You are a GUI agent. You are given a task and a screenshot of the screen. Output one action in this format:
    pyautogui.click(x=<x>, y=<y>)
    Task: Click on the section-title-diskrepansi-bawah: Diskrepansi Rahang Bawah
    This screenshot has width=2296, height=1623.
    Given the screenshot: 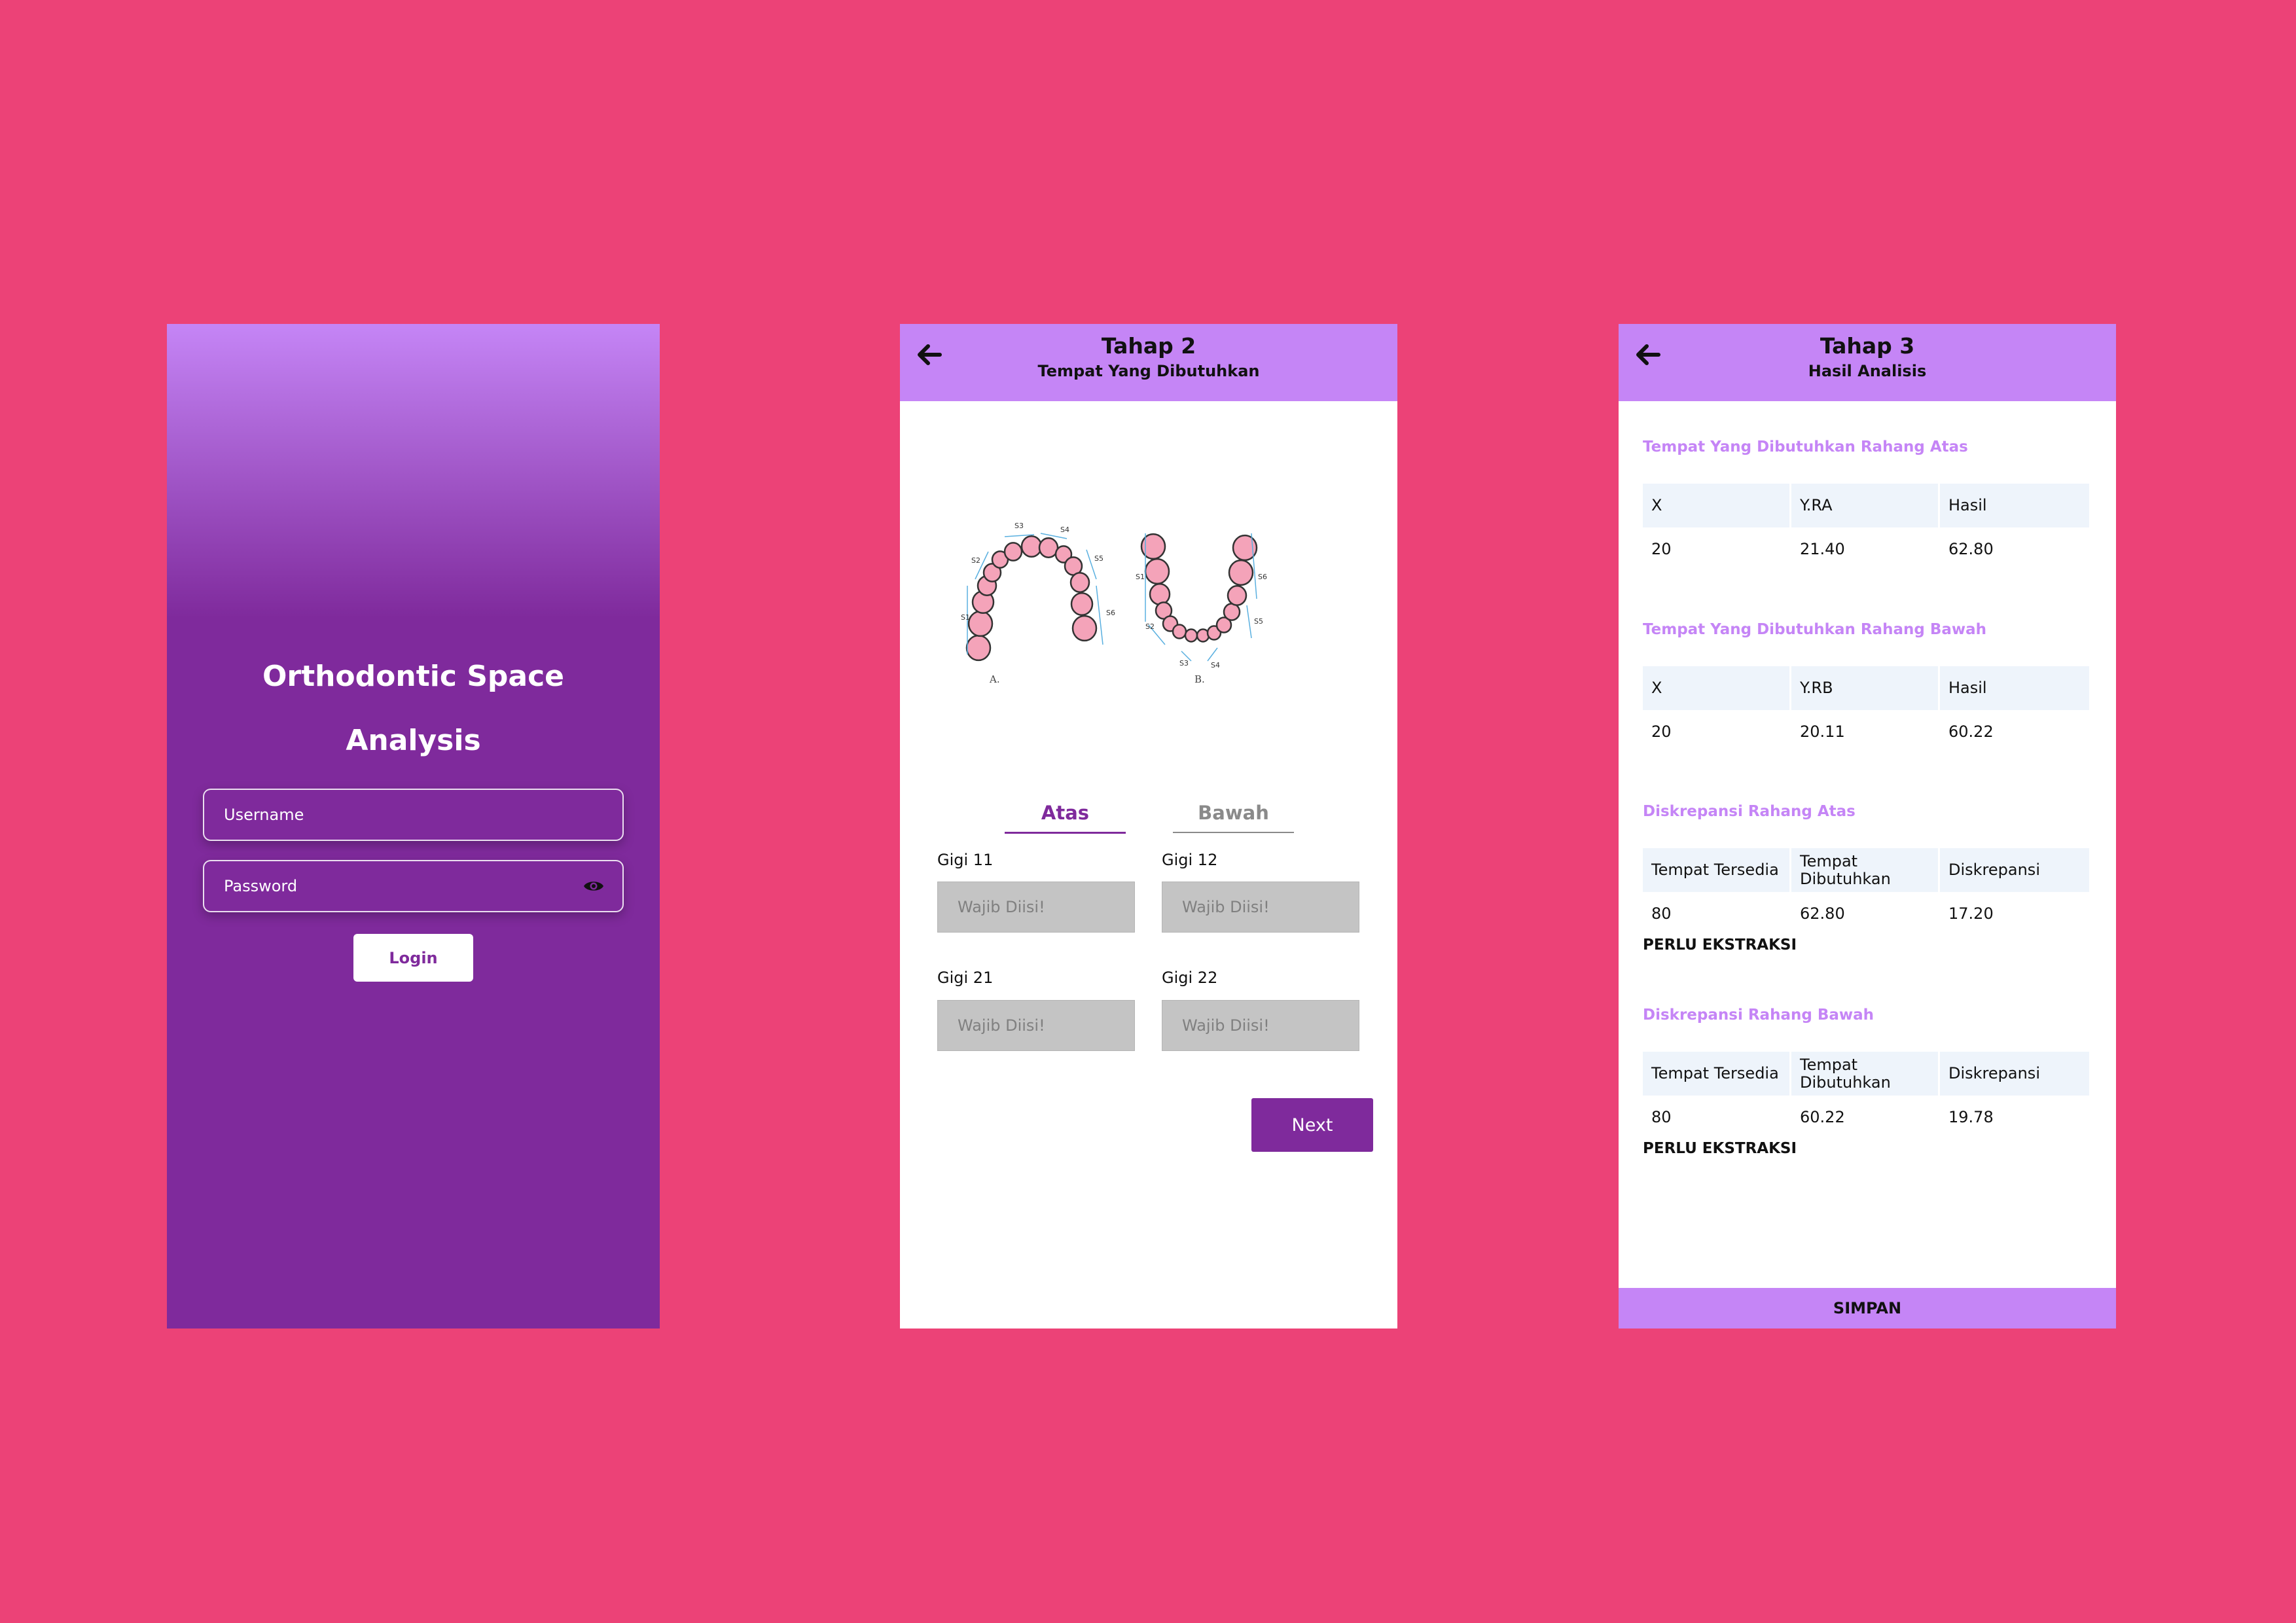 What is the action you would take?
    pyautogui.click(x=1759, y=1015)
    